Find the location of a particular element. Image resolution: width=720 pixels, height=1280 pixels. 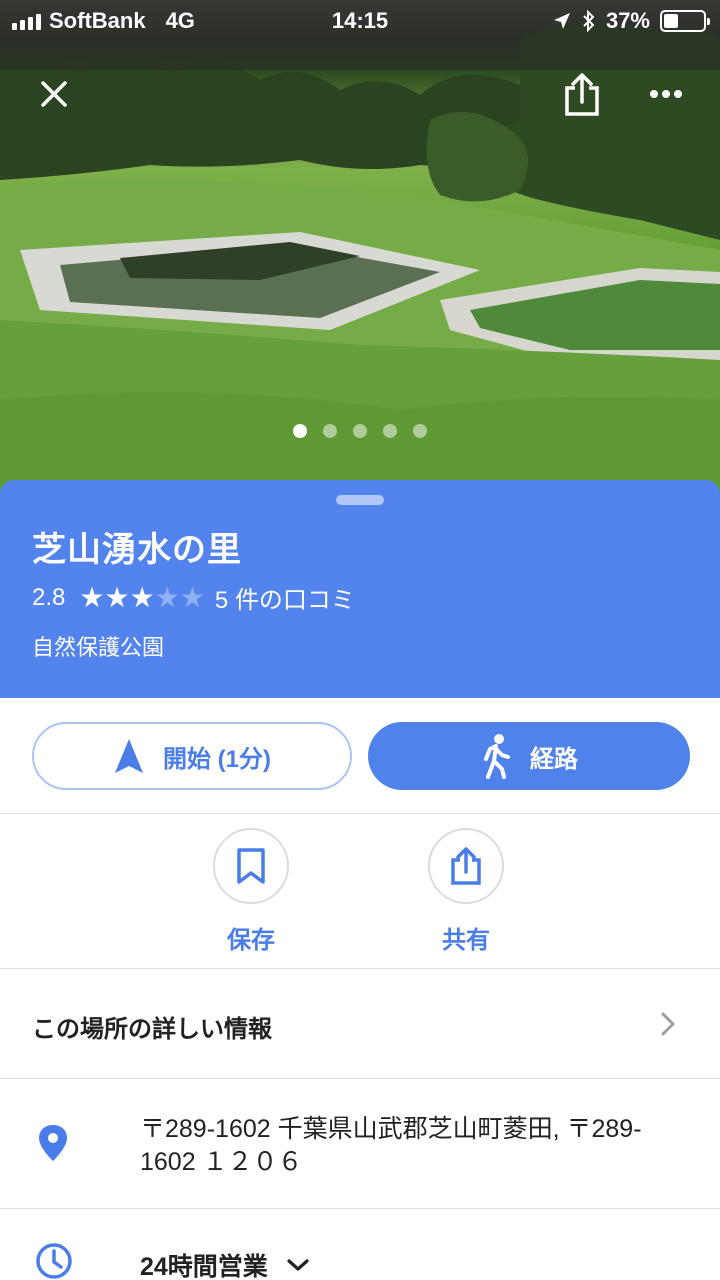

more-icon is located at coordinates (666, 94).